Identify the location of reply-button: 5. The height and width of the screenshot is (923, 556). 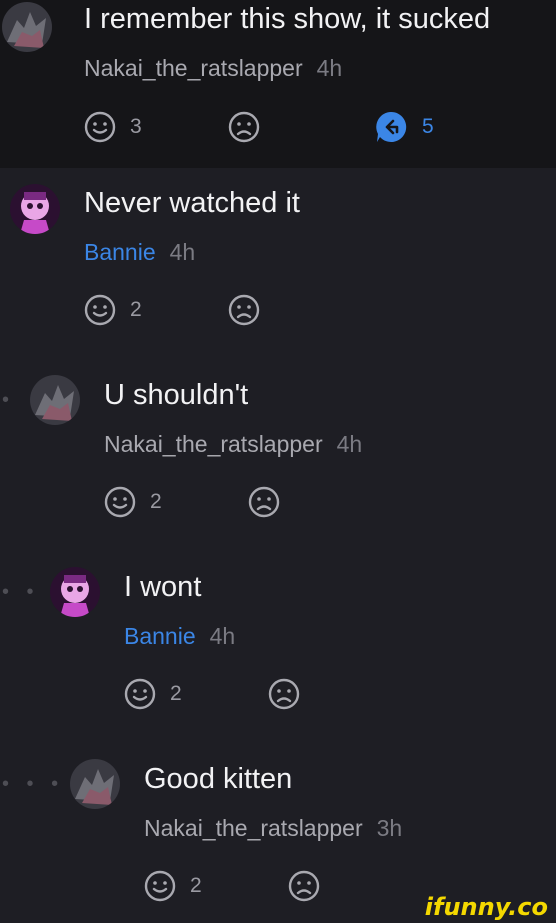
(404, 127).